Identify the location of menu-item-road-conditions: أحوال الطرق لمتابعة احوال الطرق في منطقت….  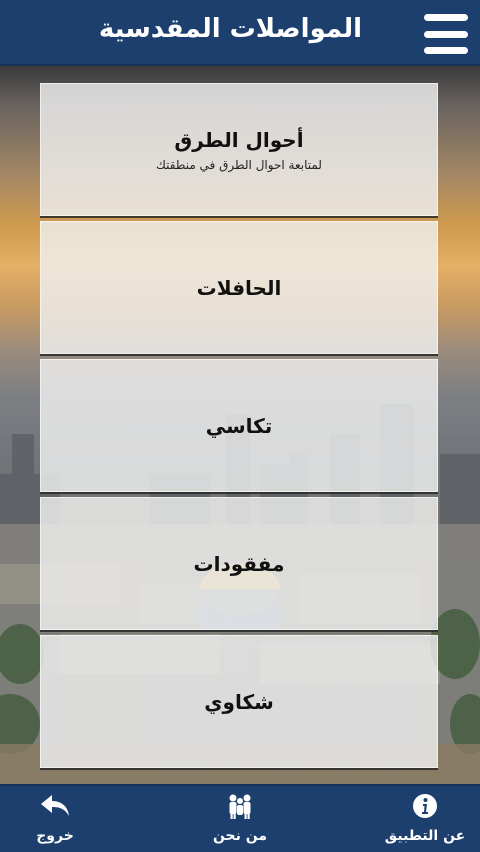
(239, 149).